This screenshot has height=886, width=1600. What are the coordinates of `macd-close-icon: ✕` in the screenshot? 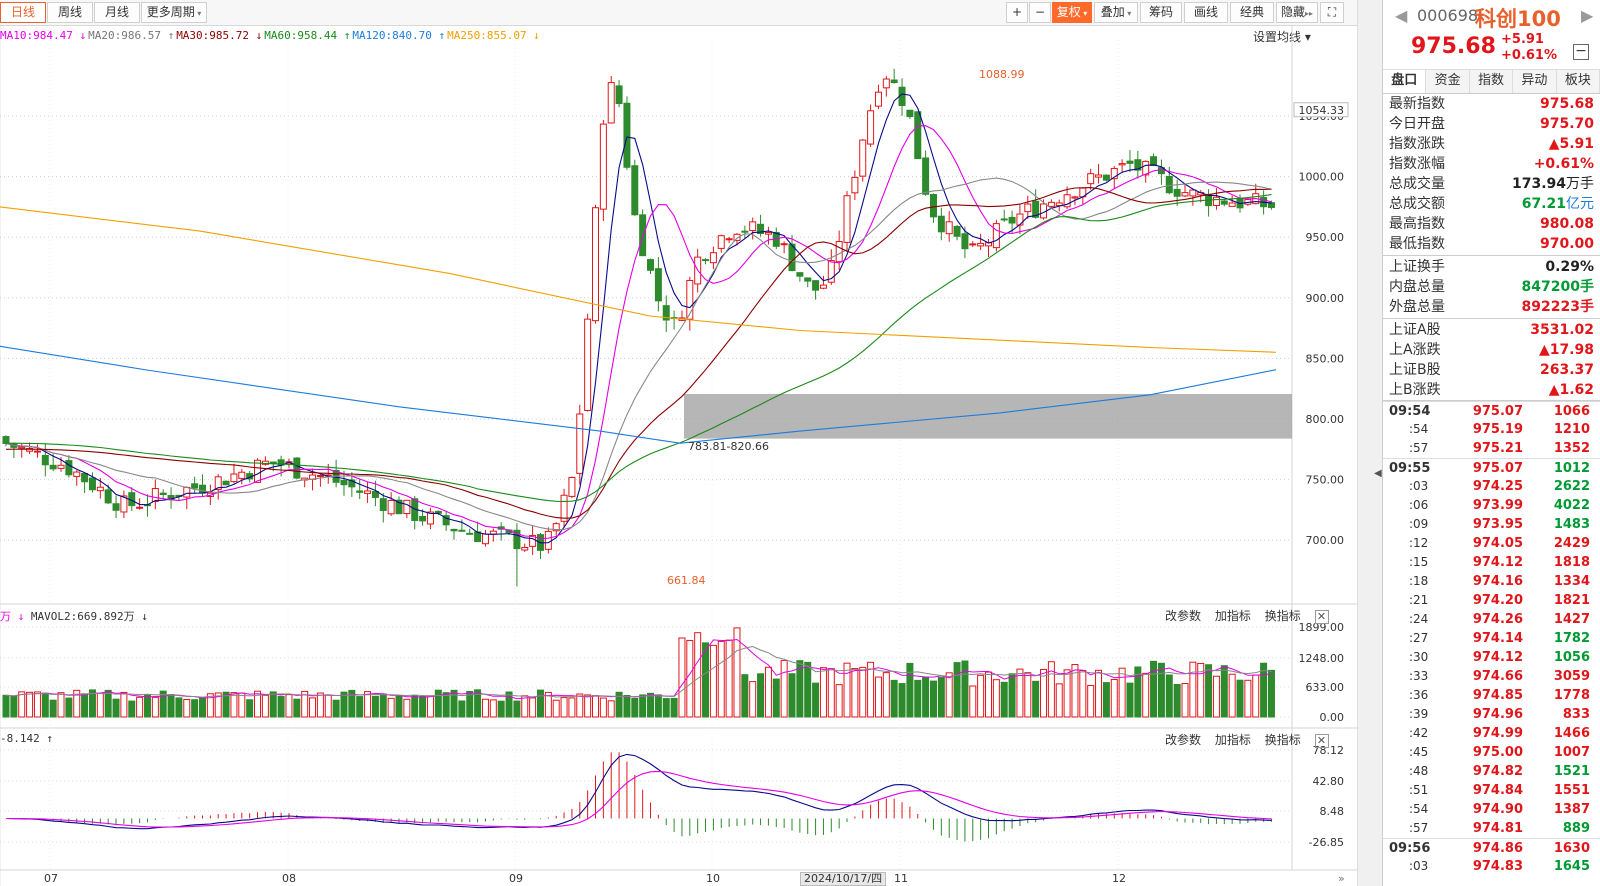 It's located at (1321, 741).